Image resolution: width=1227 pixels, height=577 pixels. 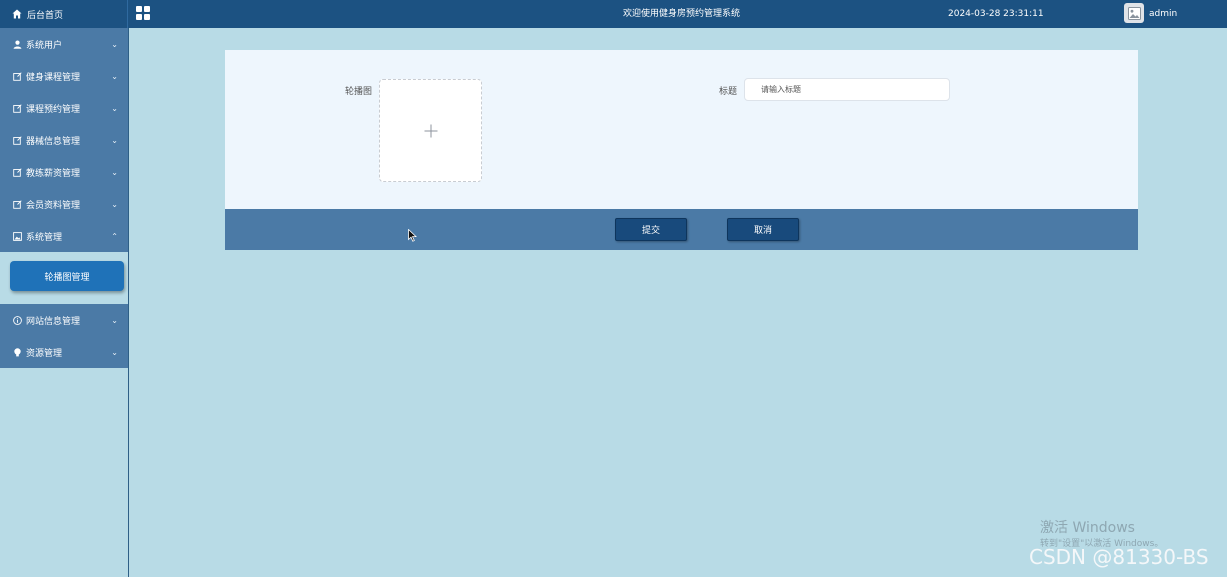 What do you see at coordinates (53, 109) in the screenshot?
I see `sidebar-item-label: 课程预约管理` at bounding box center [53, 109].